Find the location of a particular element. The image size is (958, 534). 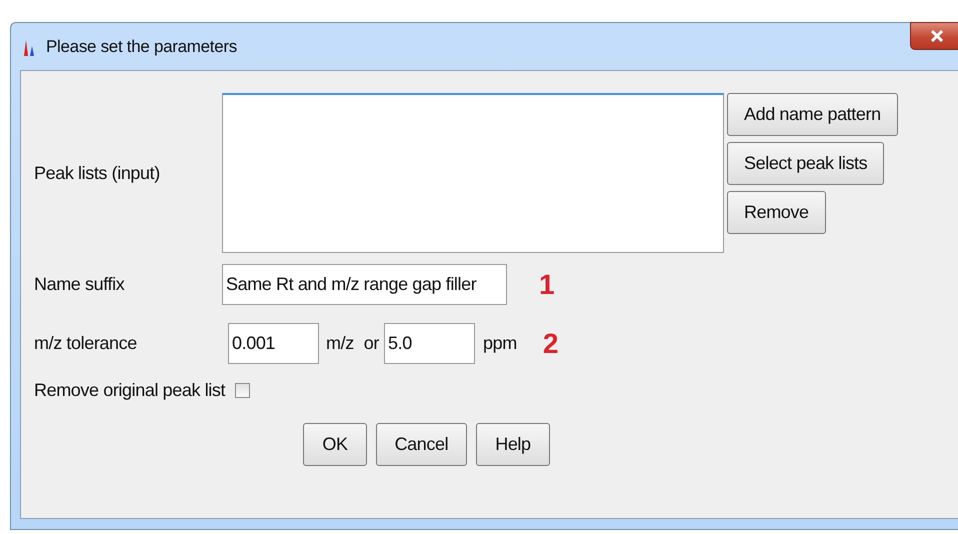

field-label: Peak lists (input) is located at coordinates (97, 173).